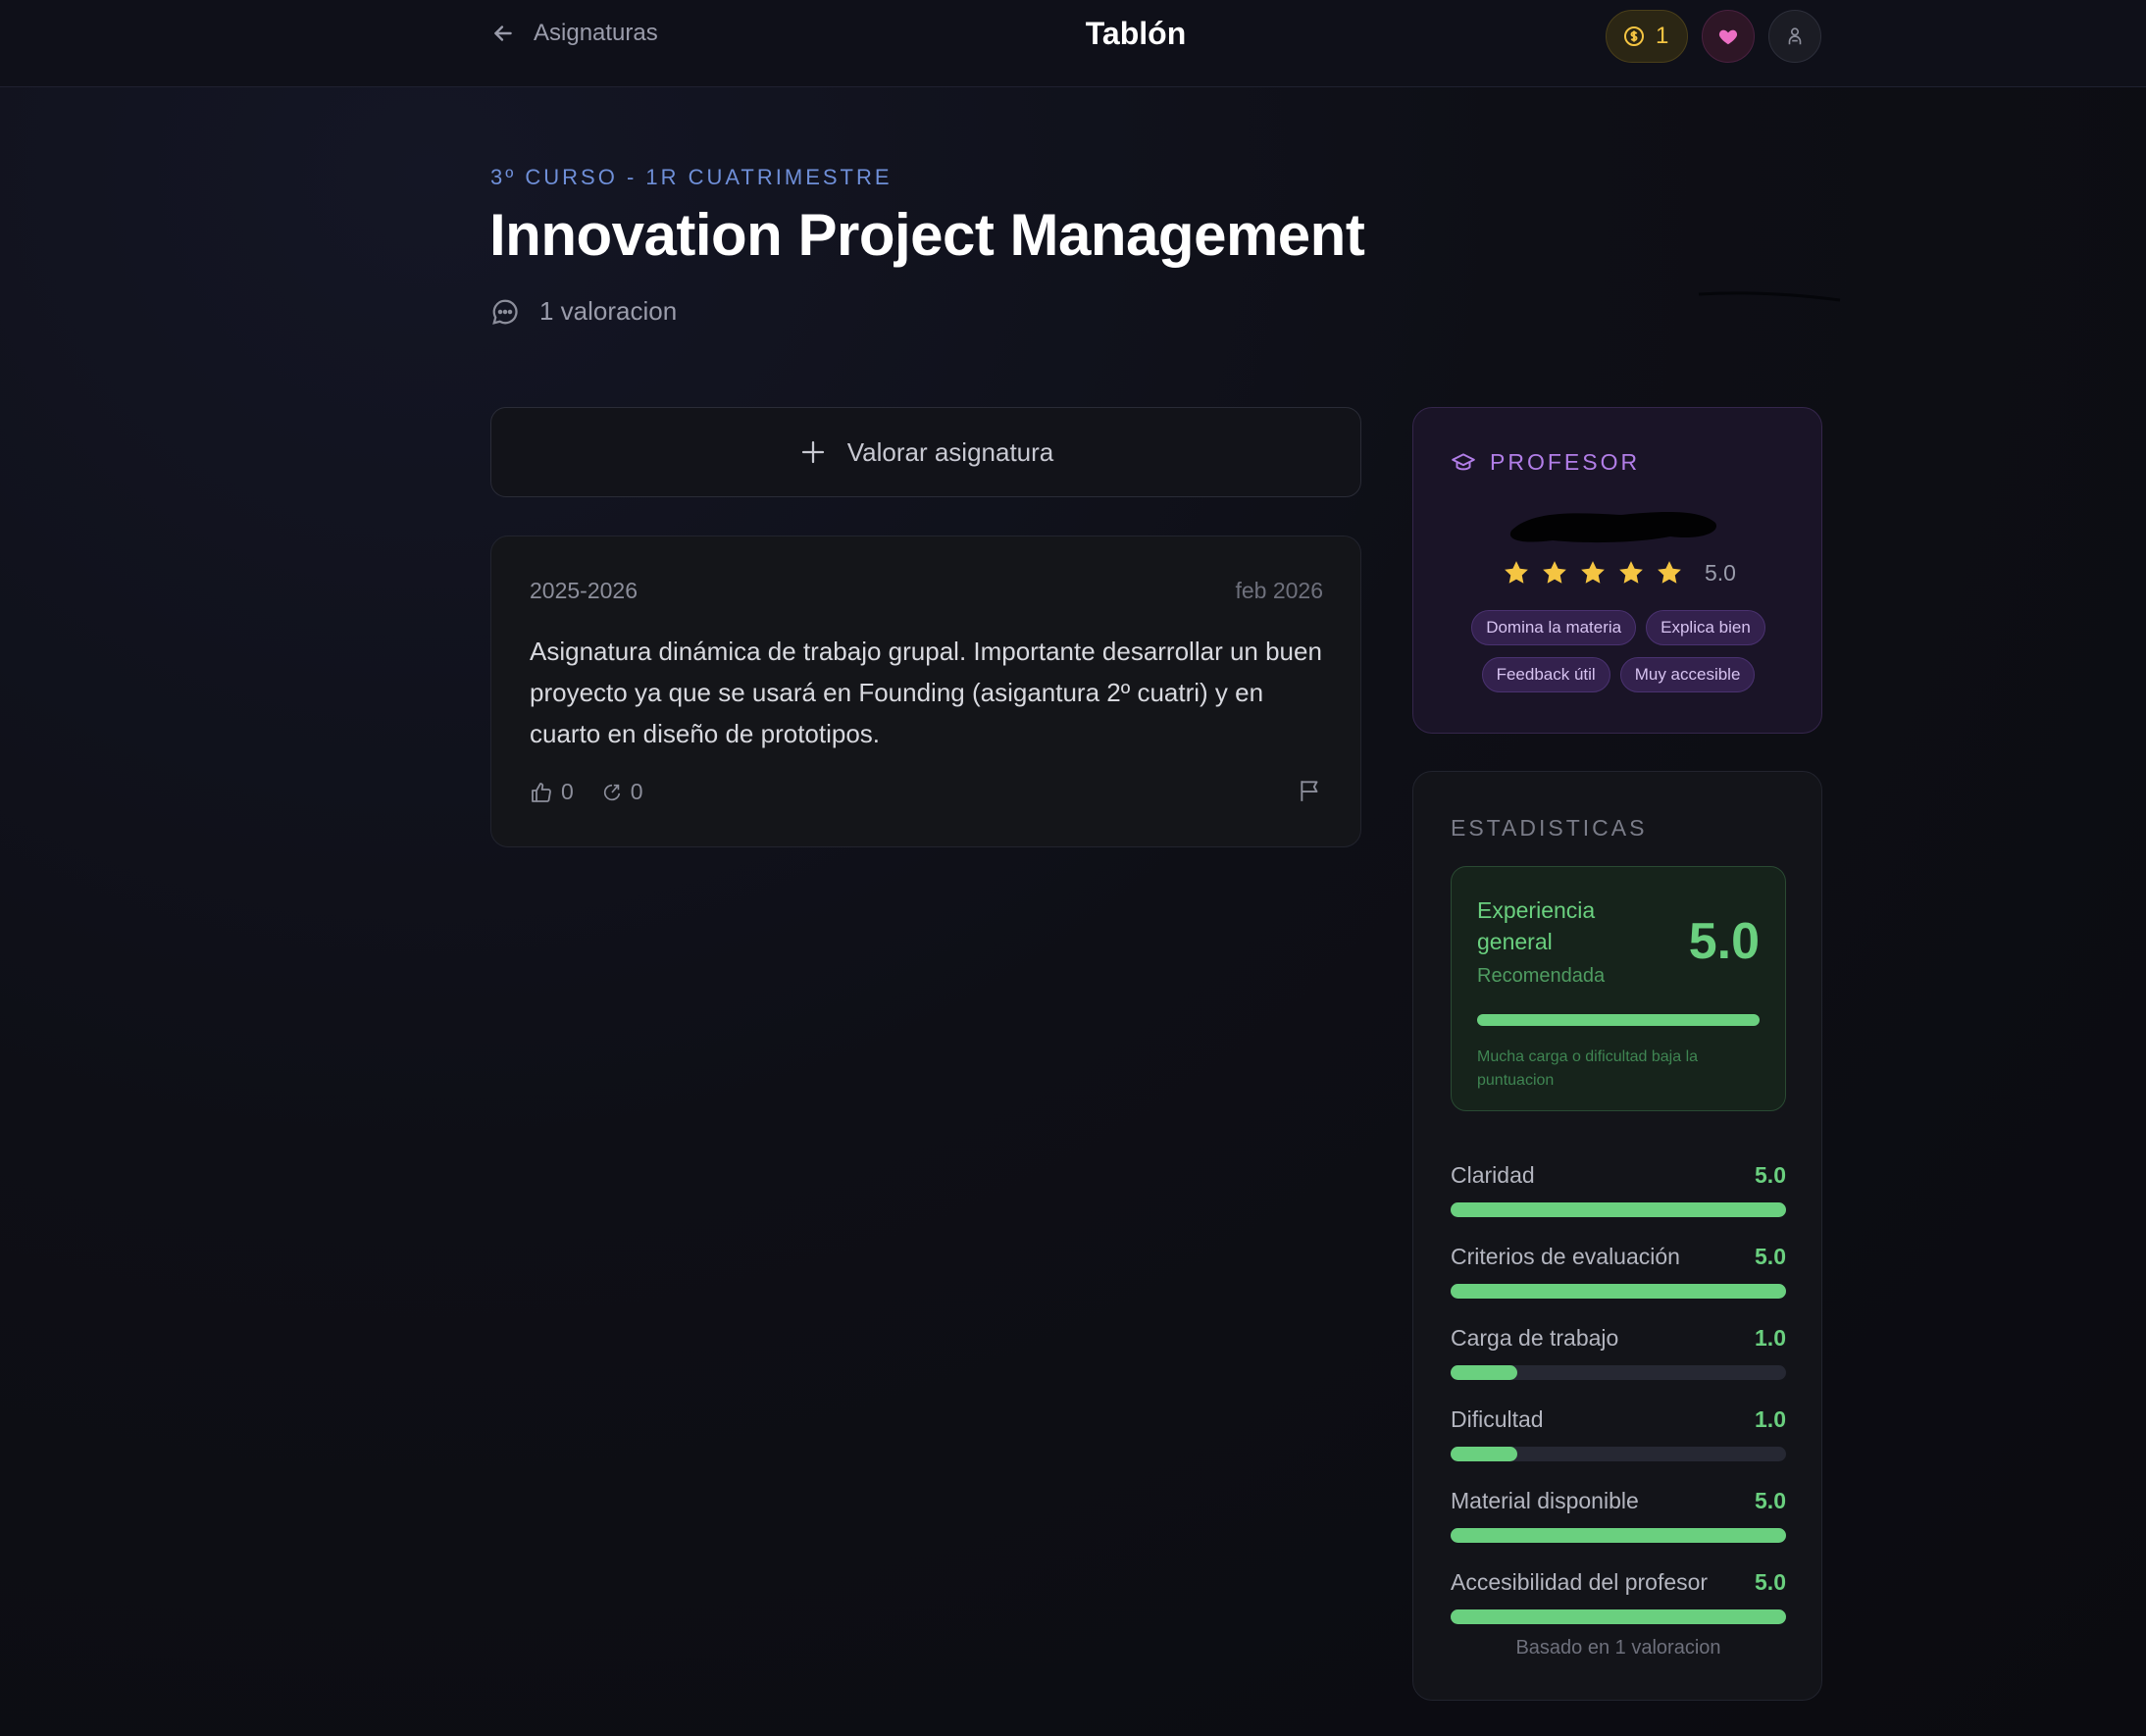 Image resolution: width=2146 pixels, height=1736 pixels. Describe the element at coordinates (1566, 462) in the screenshot. I see `professor-label: PROFESOR` at that location.